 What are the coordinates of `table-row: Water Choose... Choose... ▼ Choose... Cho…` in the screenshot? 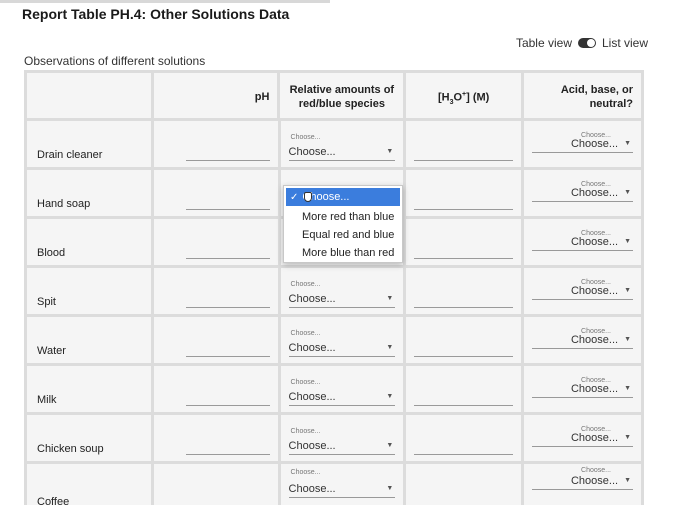 It's located at (334, 340).